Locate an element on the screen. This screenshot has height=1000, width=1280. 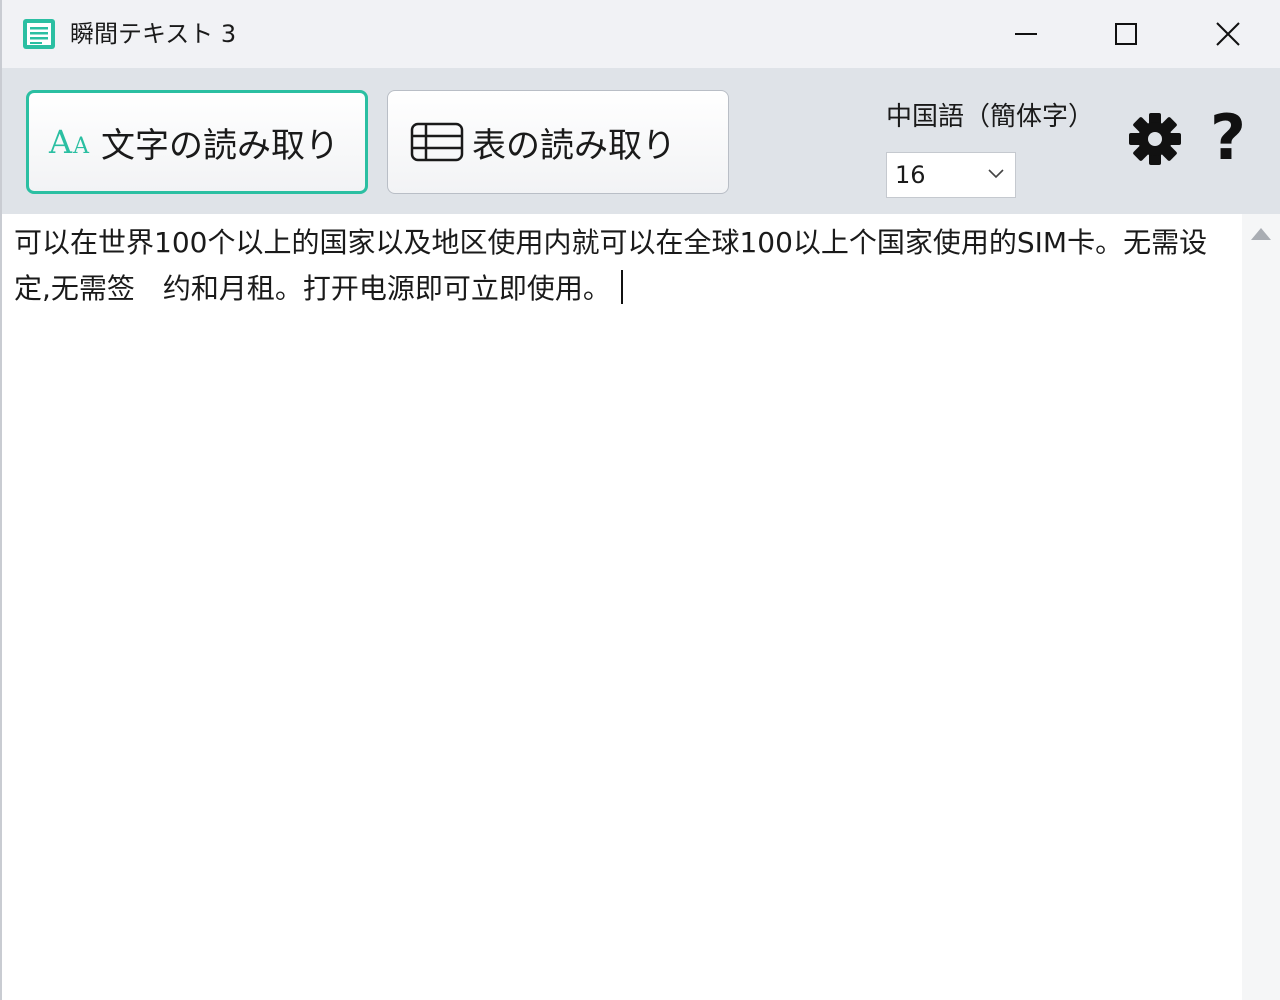
maximize-icon is located at coordinates (1126, 34).